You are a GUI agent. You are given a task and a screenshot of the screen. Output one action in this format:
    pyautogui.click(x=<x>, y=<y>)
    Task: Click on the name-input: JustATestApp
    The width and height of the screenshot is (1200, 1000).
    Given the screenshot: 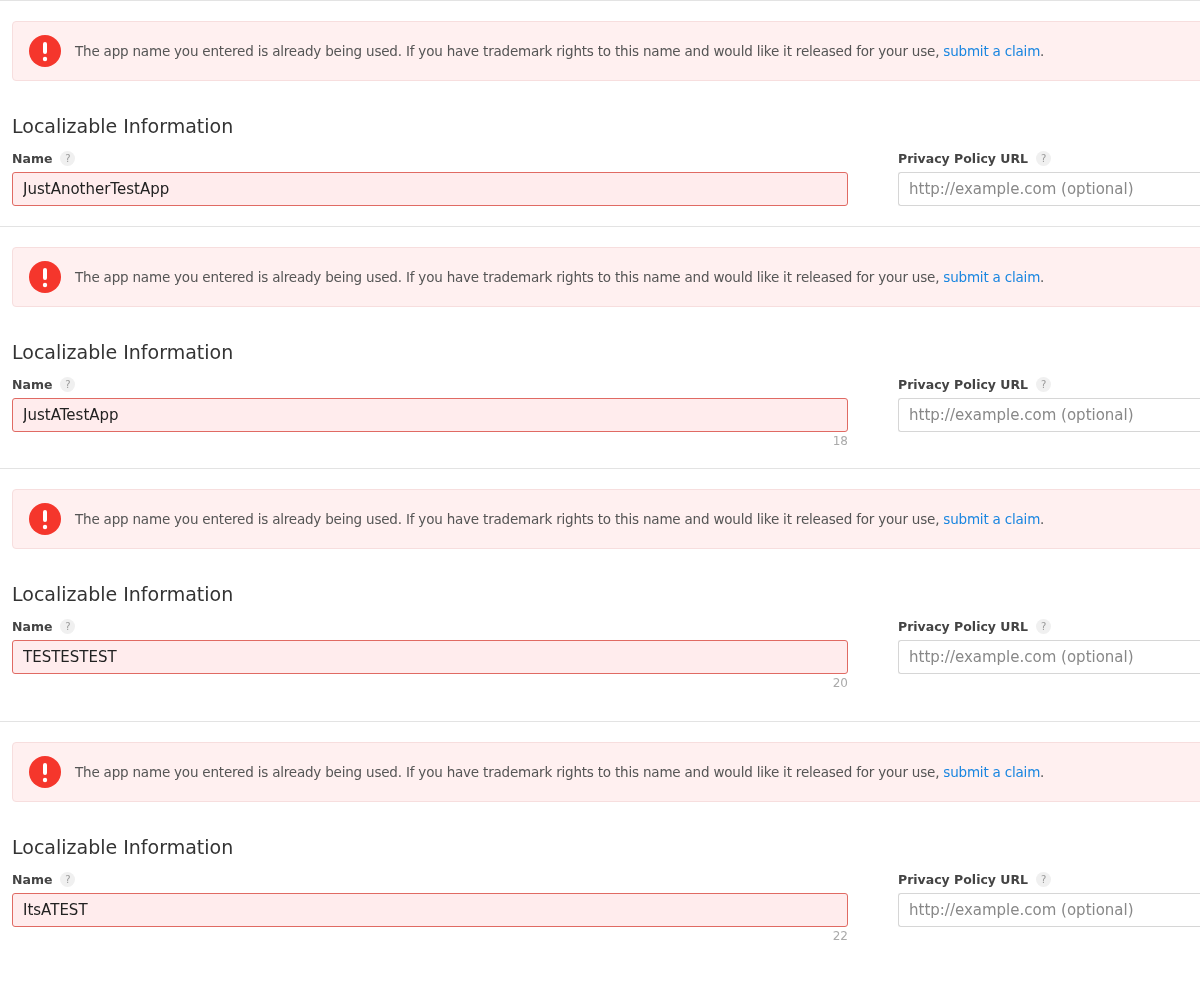 What is the action you would take?
    pyautogui.click(x=430, y=415)
    